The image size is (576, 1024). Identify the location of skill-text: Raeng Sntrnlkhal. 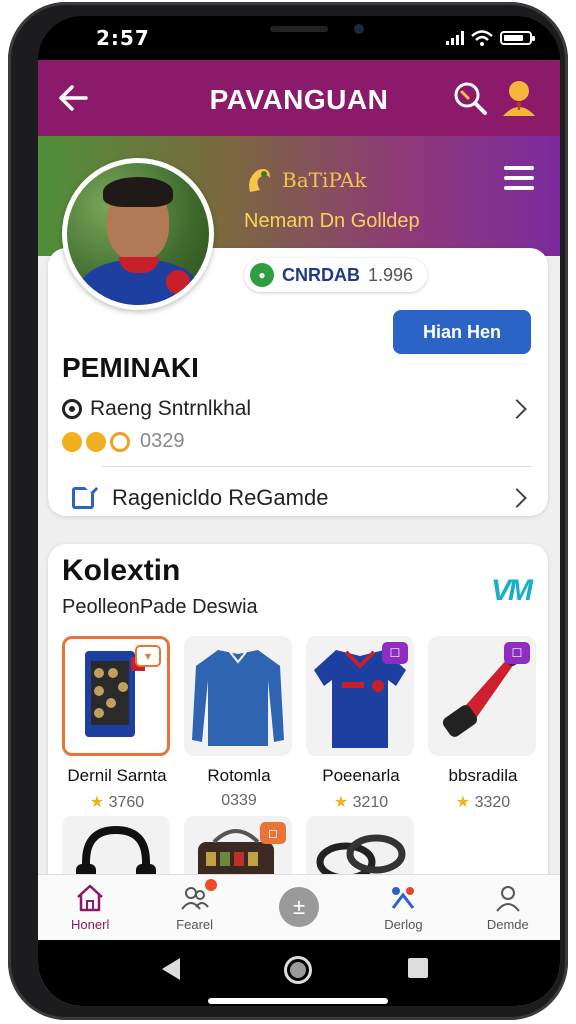
(171, 408).